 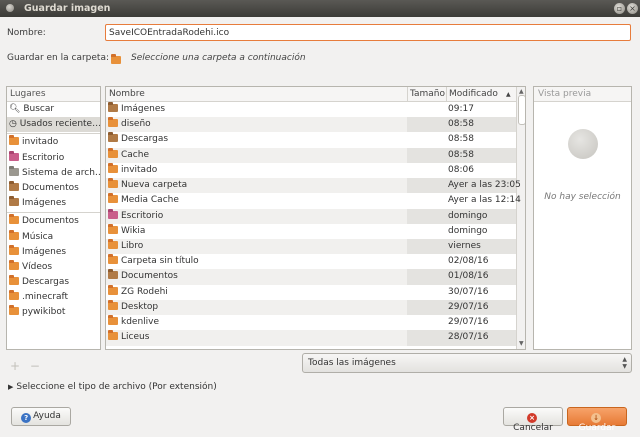 I want to click on table-row: Media Cache Ayer a las 12:14, so click(x=313, y=200).